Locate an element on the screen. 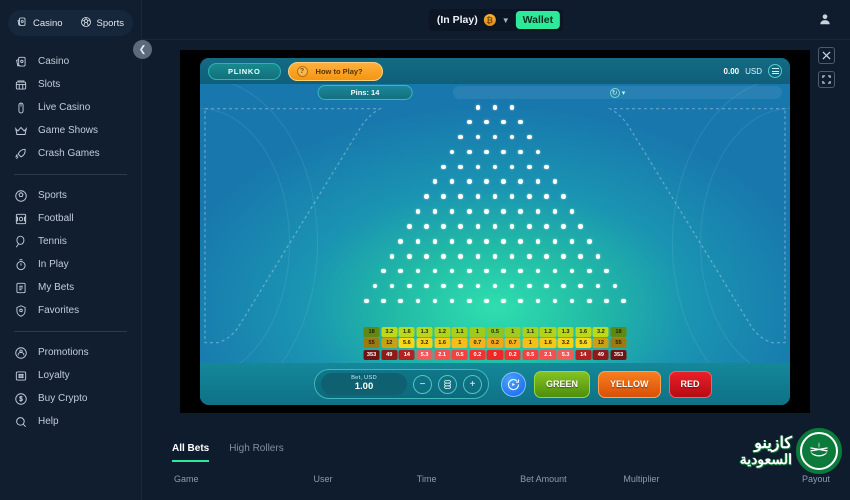  game-progress-track: ↻ ▾ is located at coordinates (617, 92).